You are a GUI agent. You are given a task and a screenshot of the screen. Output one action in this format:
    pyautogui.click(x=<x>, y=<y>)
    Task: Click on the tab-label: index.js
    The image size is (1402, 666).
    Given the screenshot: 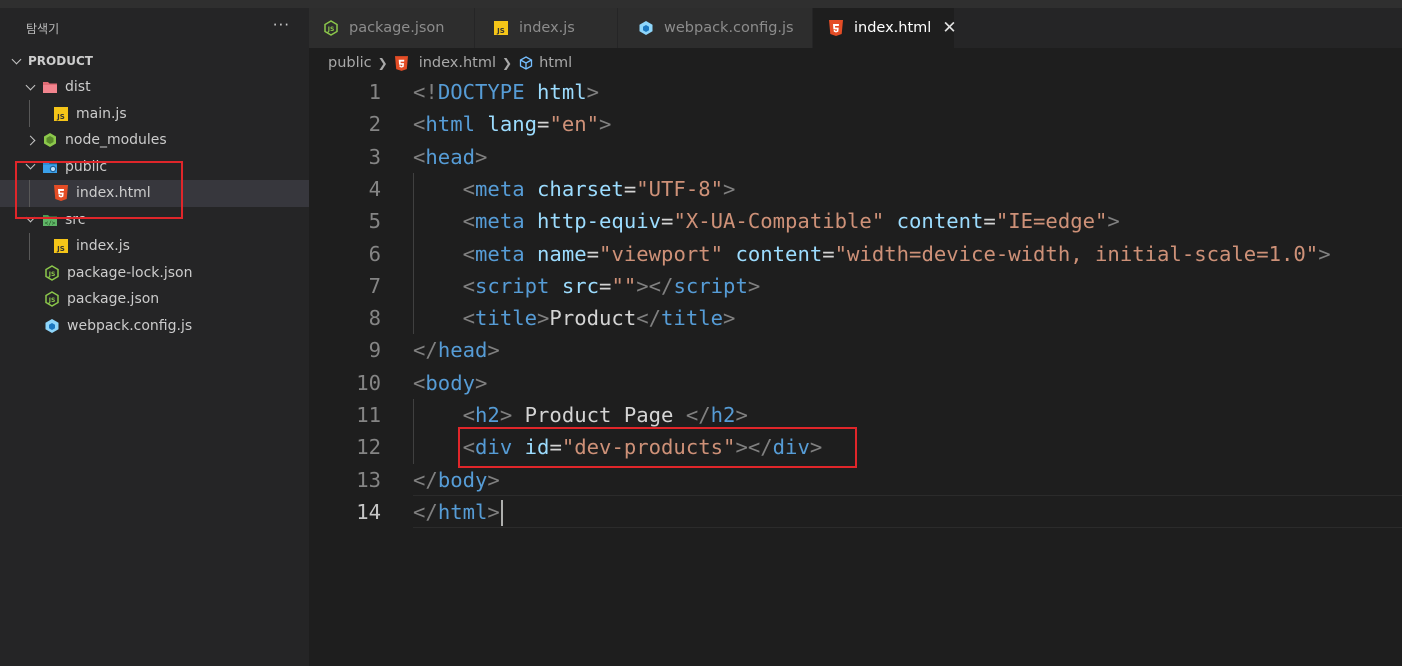 What is the action you would take?
    pyautogui.click(x=547, y=28)
    